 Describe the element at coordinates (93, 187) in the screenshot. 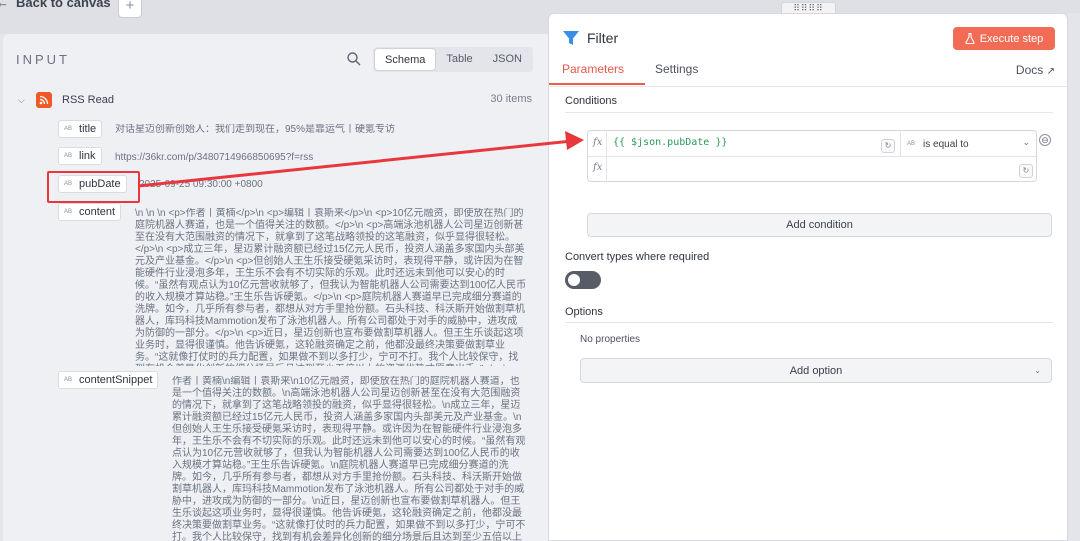

I see `annotation-highlight-box` at that location.